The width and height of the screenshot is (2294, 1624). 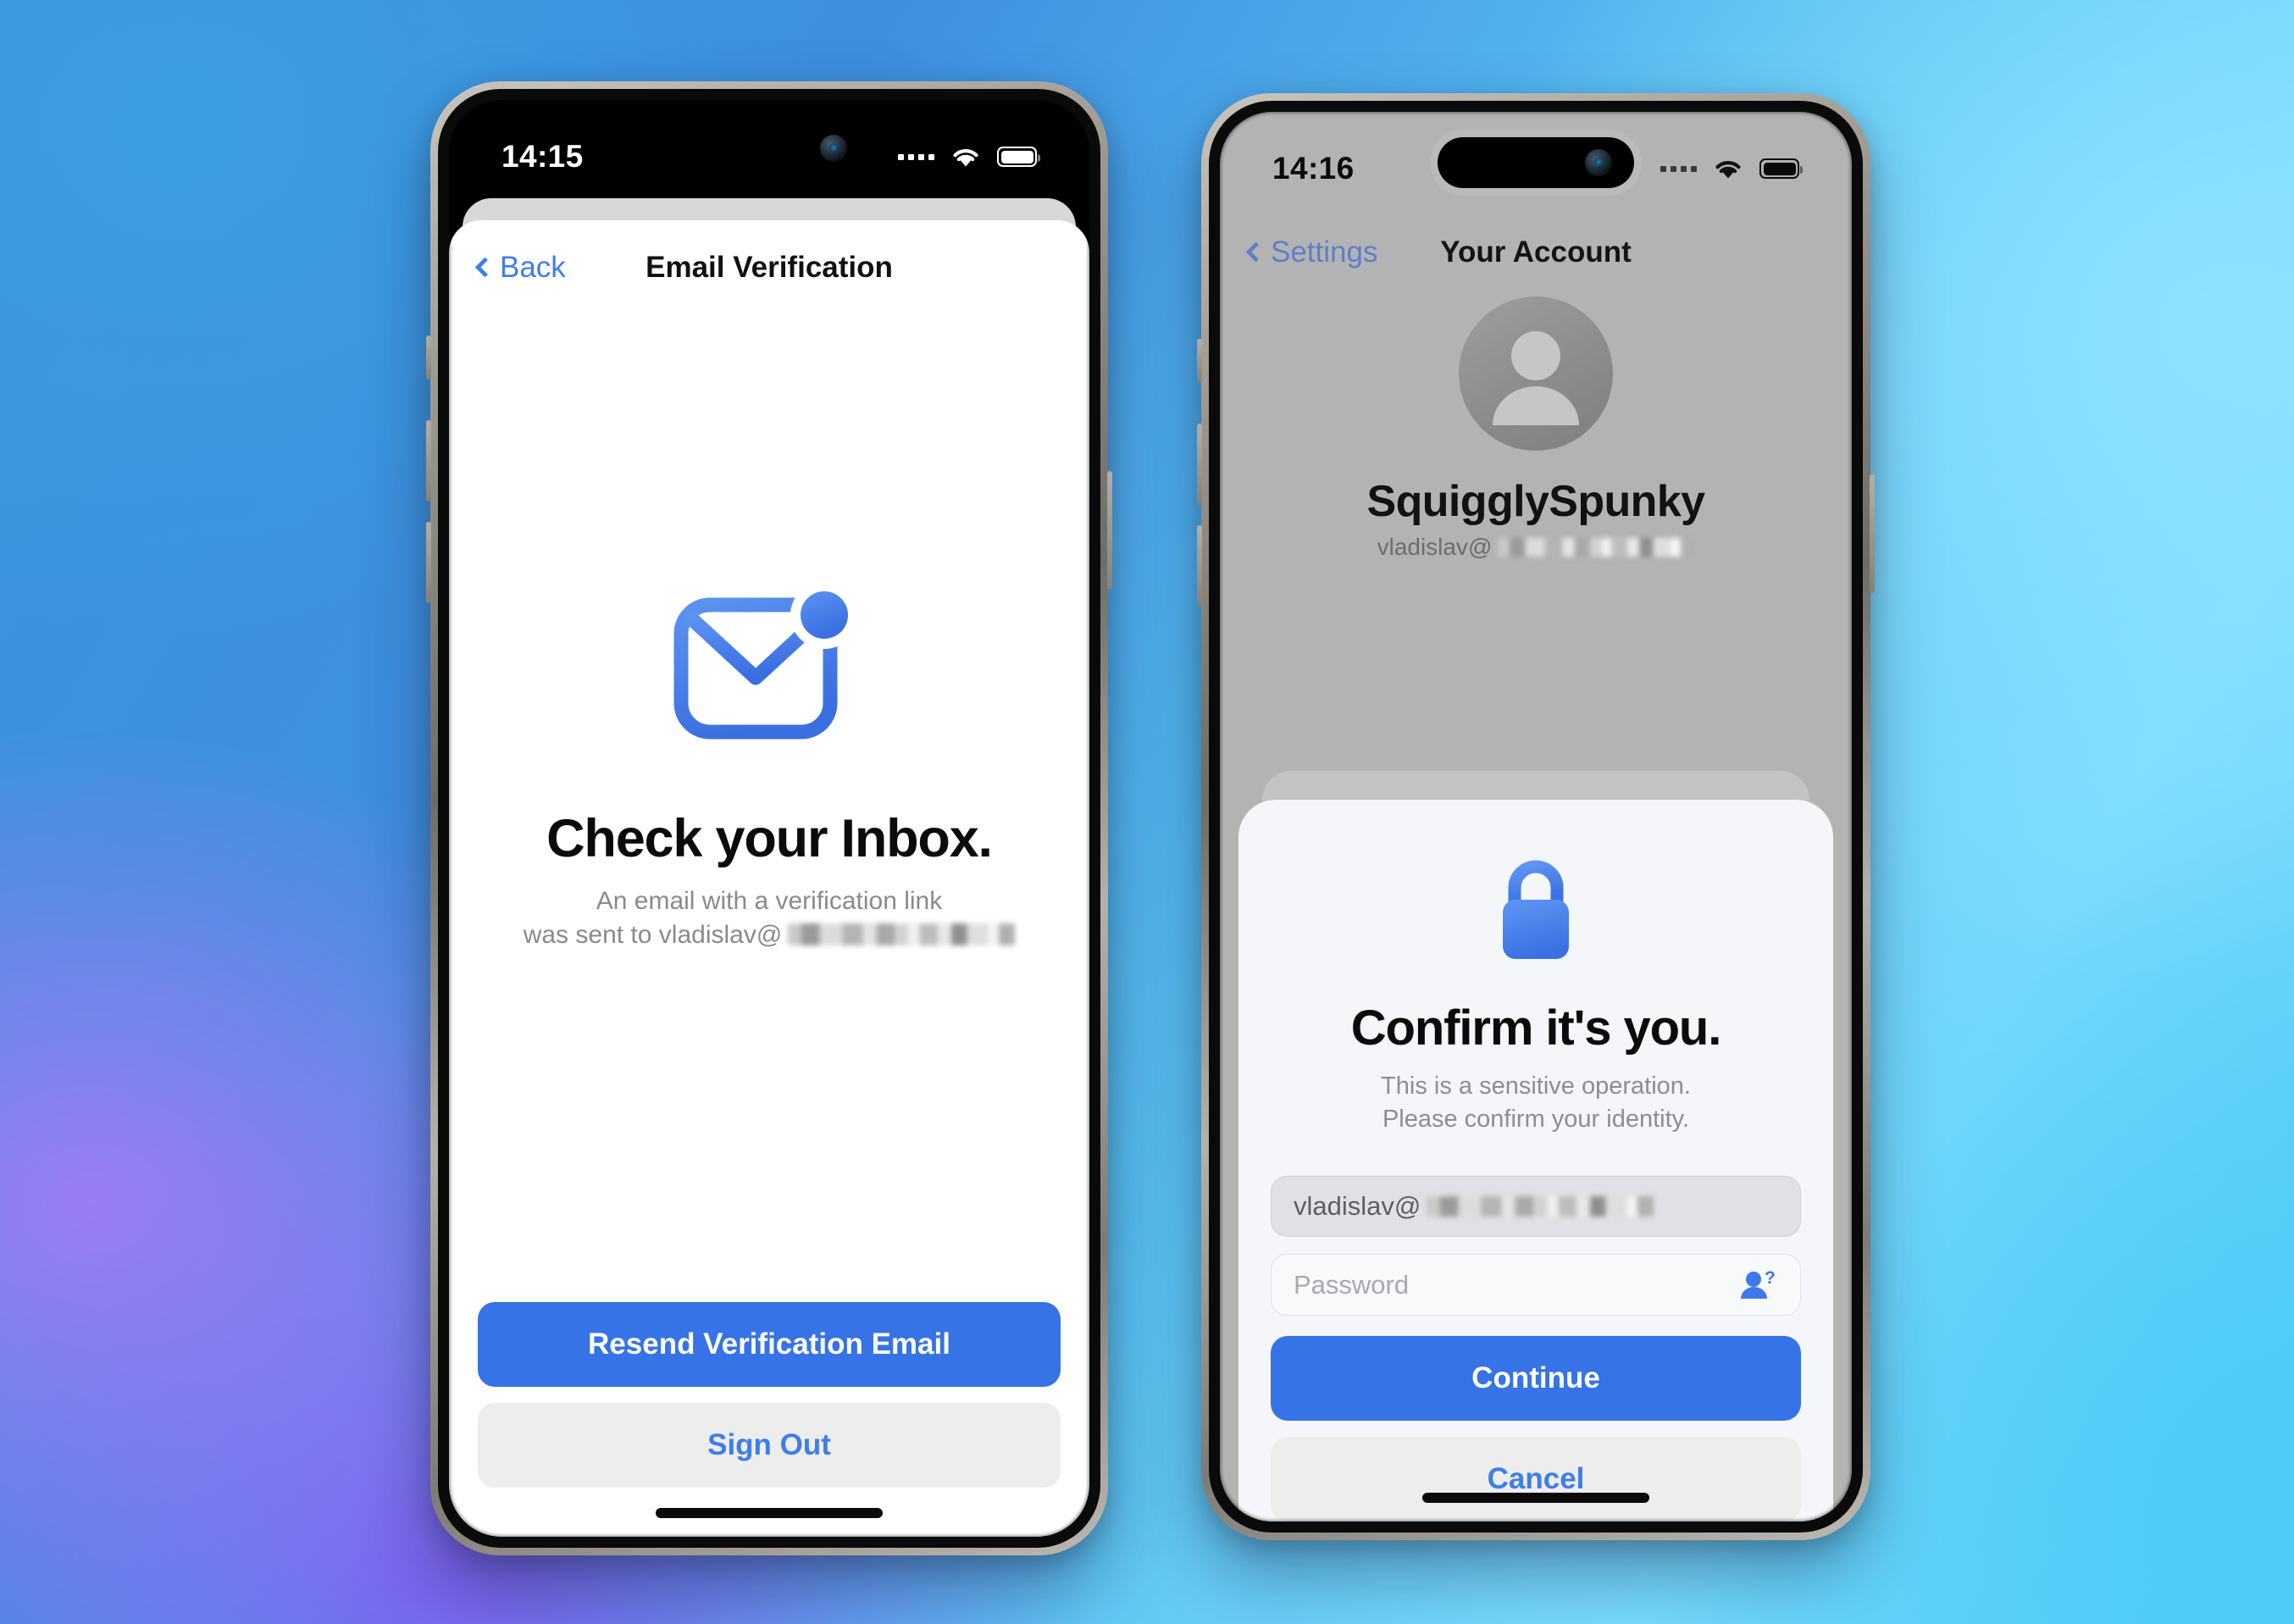 What do you see at coordinates (1536, 910) in the screenshot?
I see `lock-icon` at bounding box center [1536, 910].